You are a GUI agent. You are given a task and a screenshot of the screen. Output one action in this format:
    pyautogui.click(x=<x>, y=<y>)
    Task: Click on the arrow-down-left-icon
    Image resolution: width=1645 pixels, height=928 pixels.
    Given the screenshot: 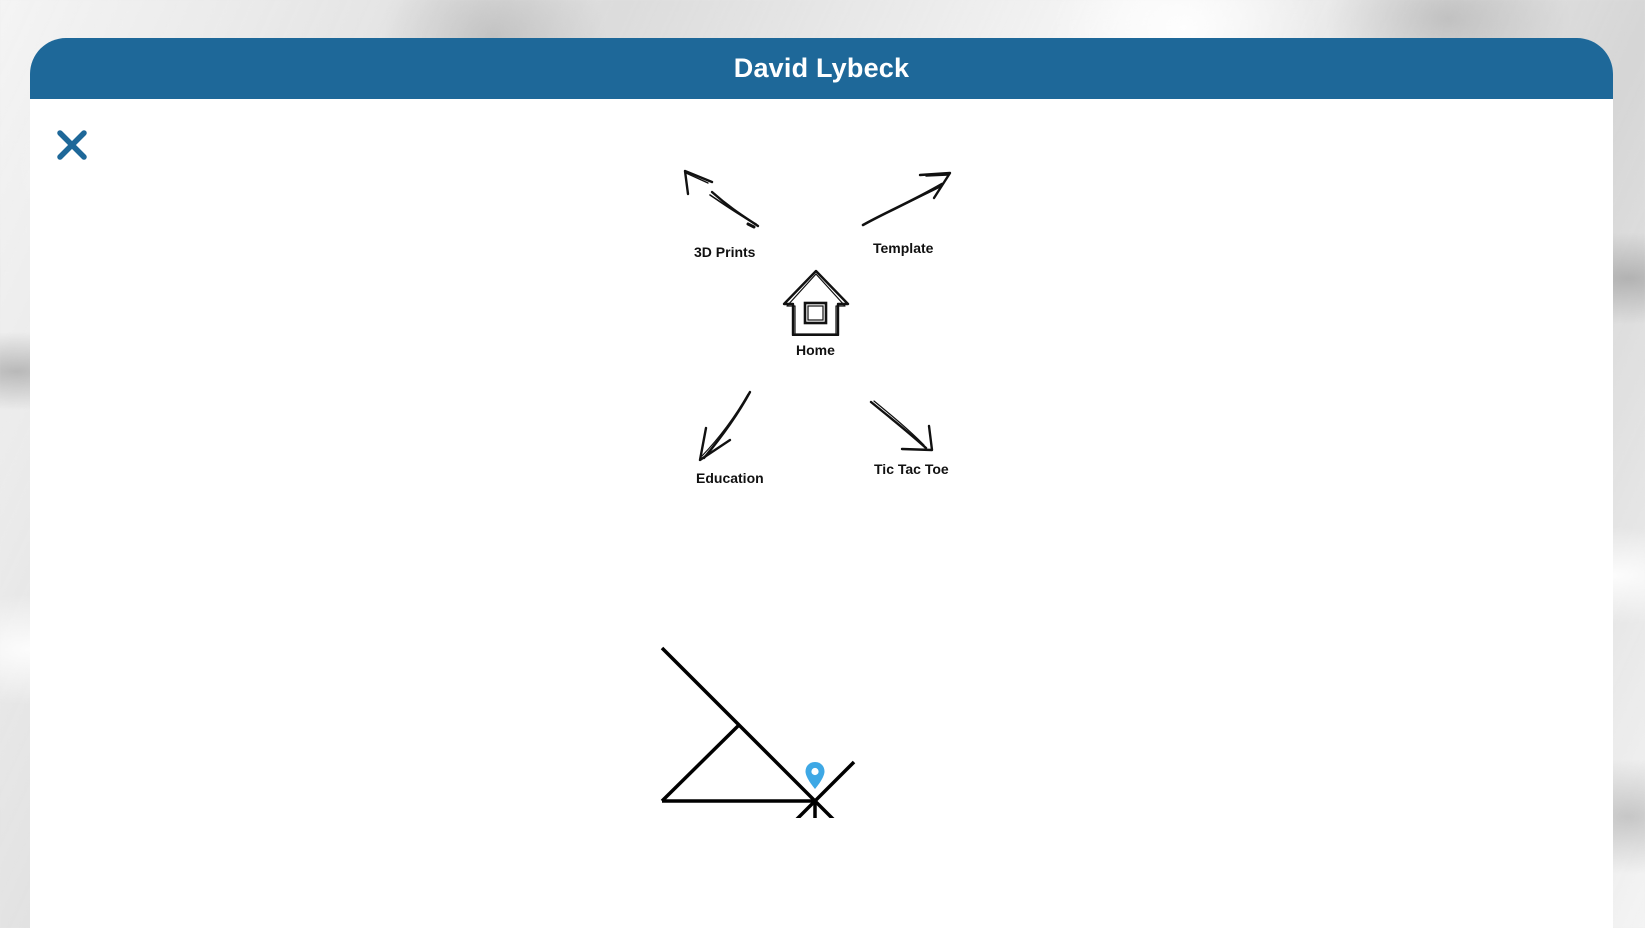 What is the action you would take?
    pyautogui.click(x=725, y=426)
    